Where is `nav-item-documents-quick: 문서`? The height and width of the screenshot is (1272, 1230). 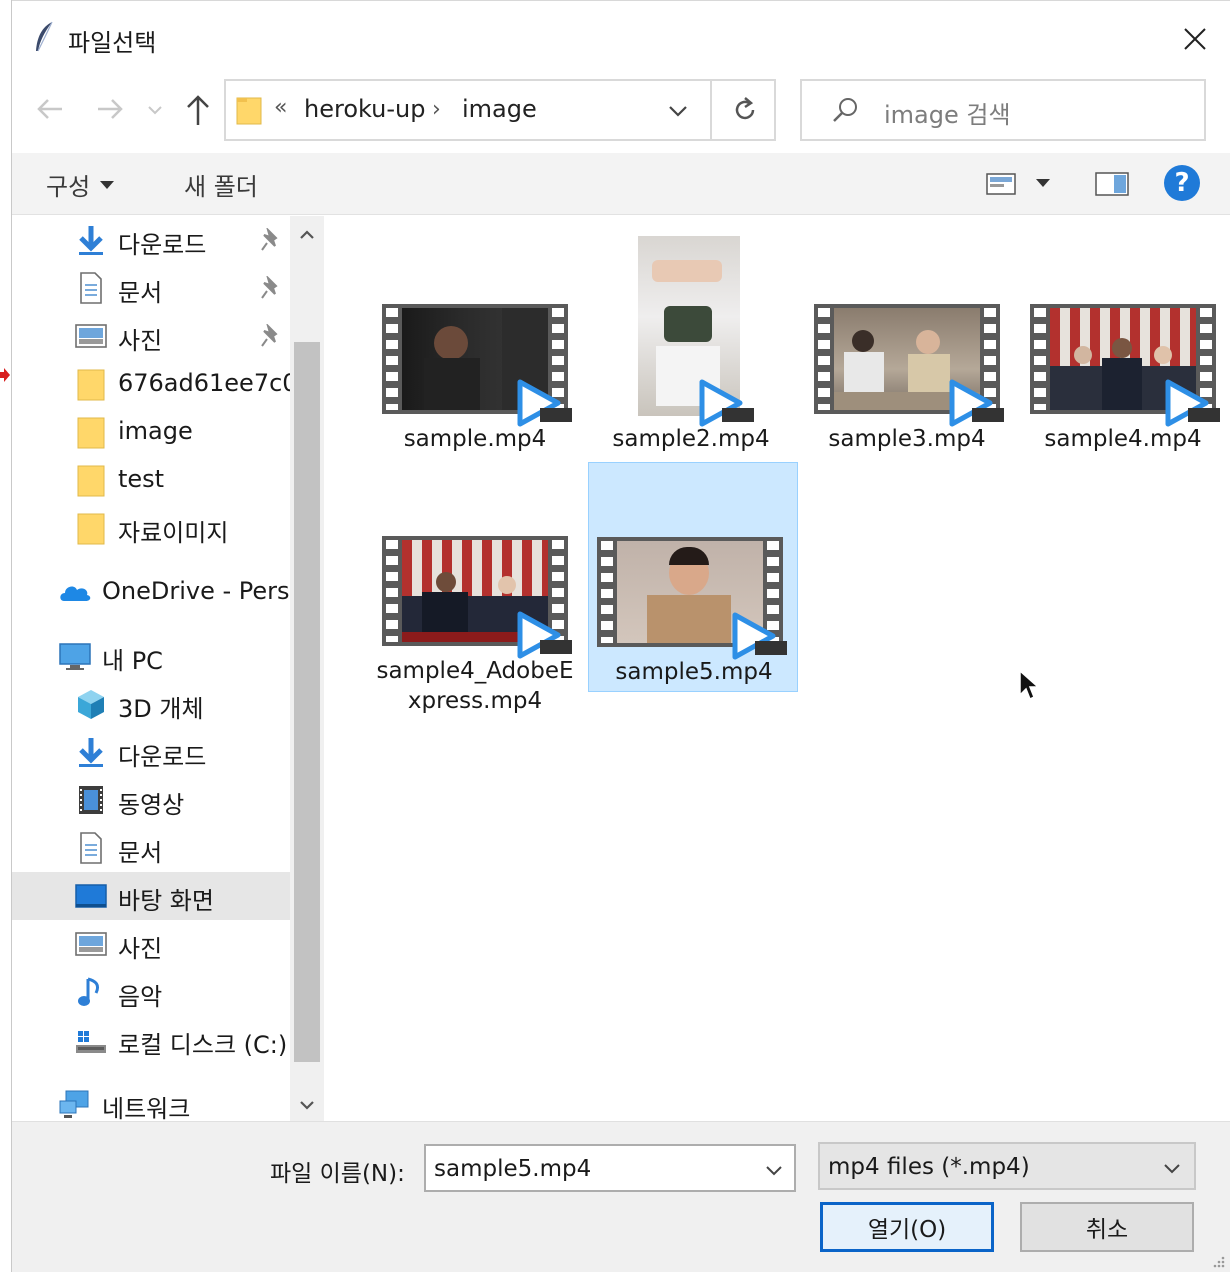
nav-item-documents-quick: 문서 is located at coordinates (151, 288).